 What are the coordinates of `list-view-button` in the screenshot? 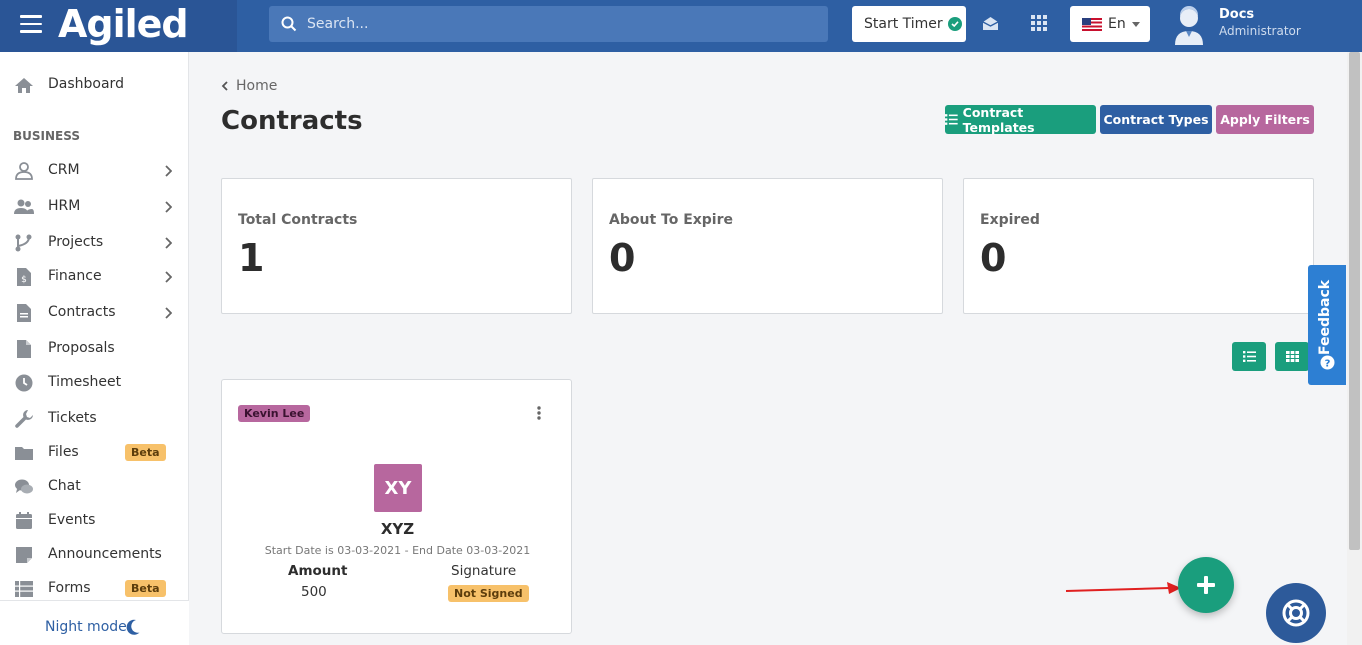 It's located at (1249, 356).